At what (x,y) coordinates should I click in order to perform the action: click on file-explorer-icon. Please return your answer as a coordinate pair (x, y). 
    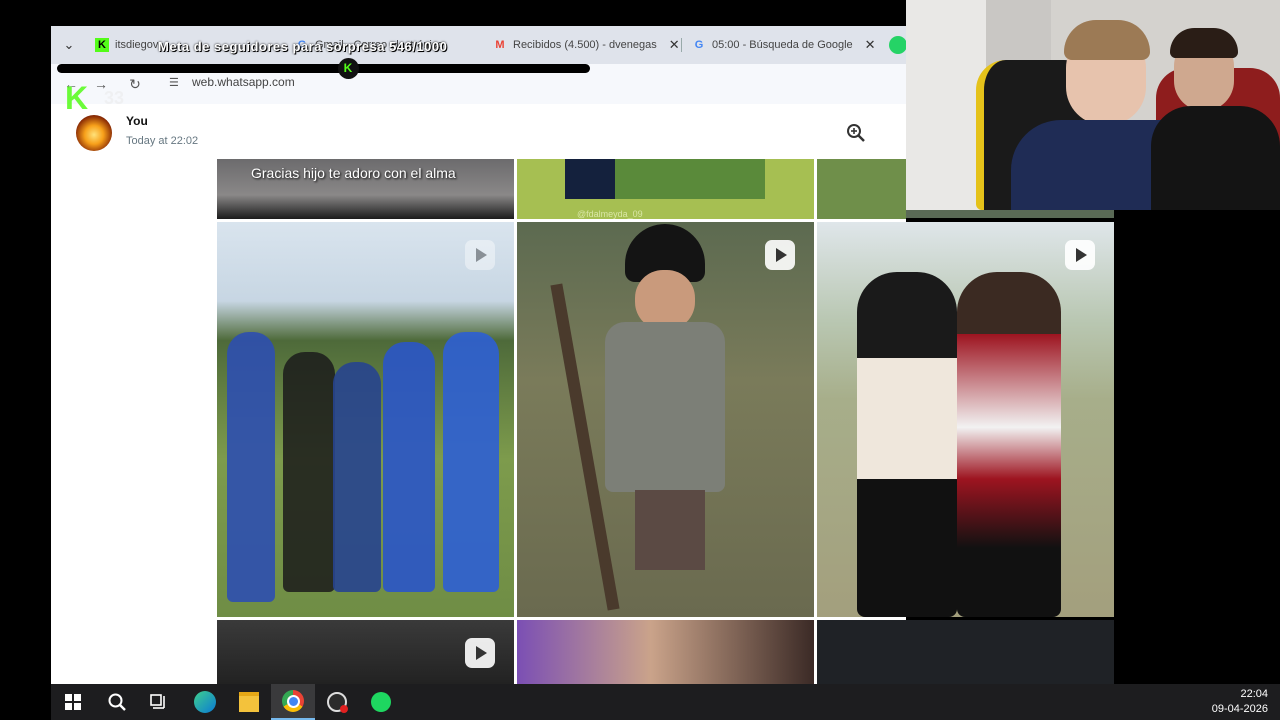
    Looking at the image, I should click on (249, 702).